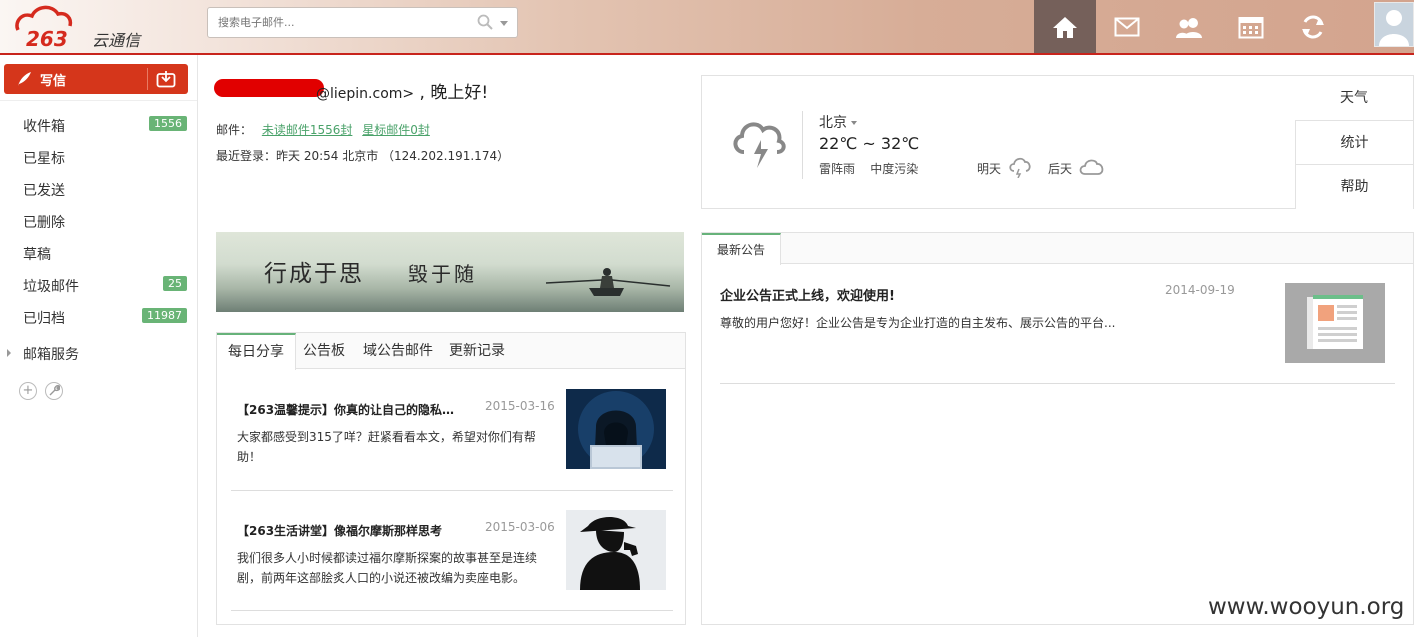  Describe the element at coordinates (269, 88) in the screenshot. I see `redacted-username` at that location.